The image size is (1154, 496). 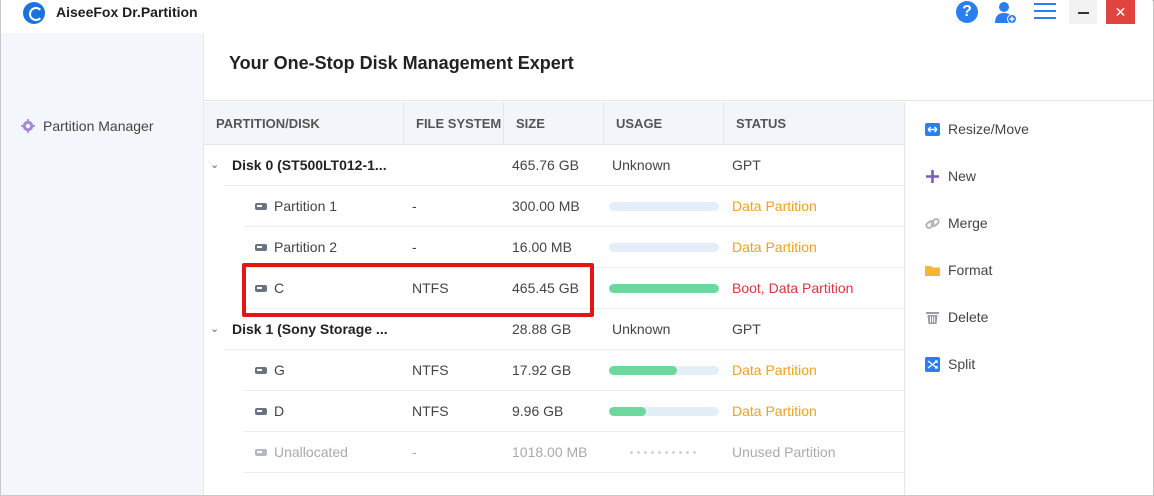 What do you see at coordinates (538, 411) in the screenshot?
I see `row-size: 9.96 GB` at bounding box center [538, 411].